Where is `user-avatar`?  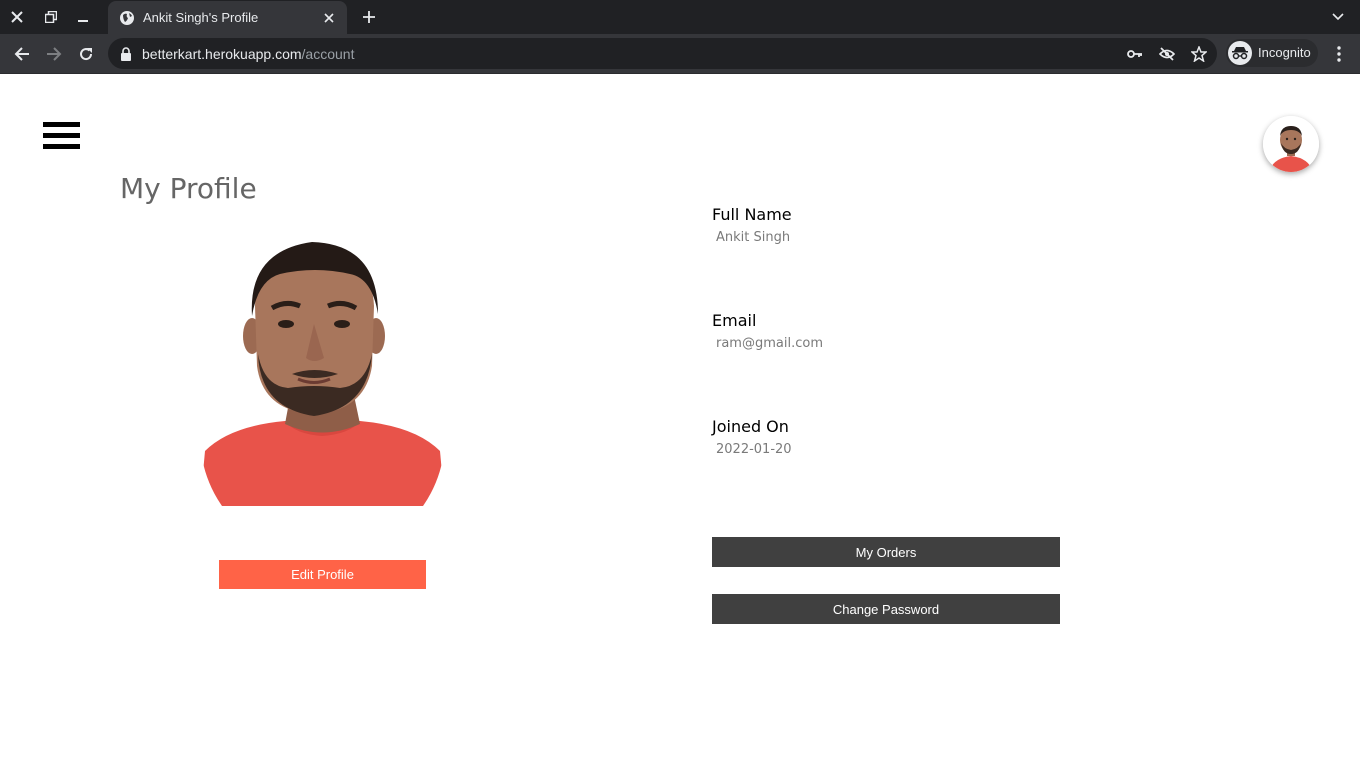 user-avatar is located at coordinates (1291, 144).